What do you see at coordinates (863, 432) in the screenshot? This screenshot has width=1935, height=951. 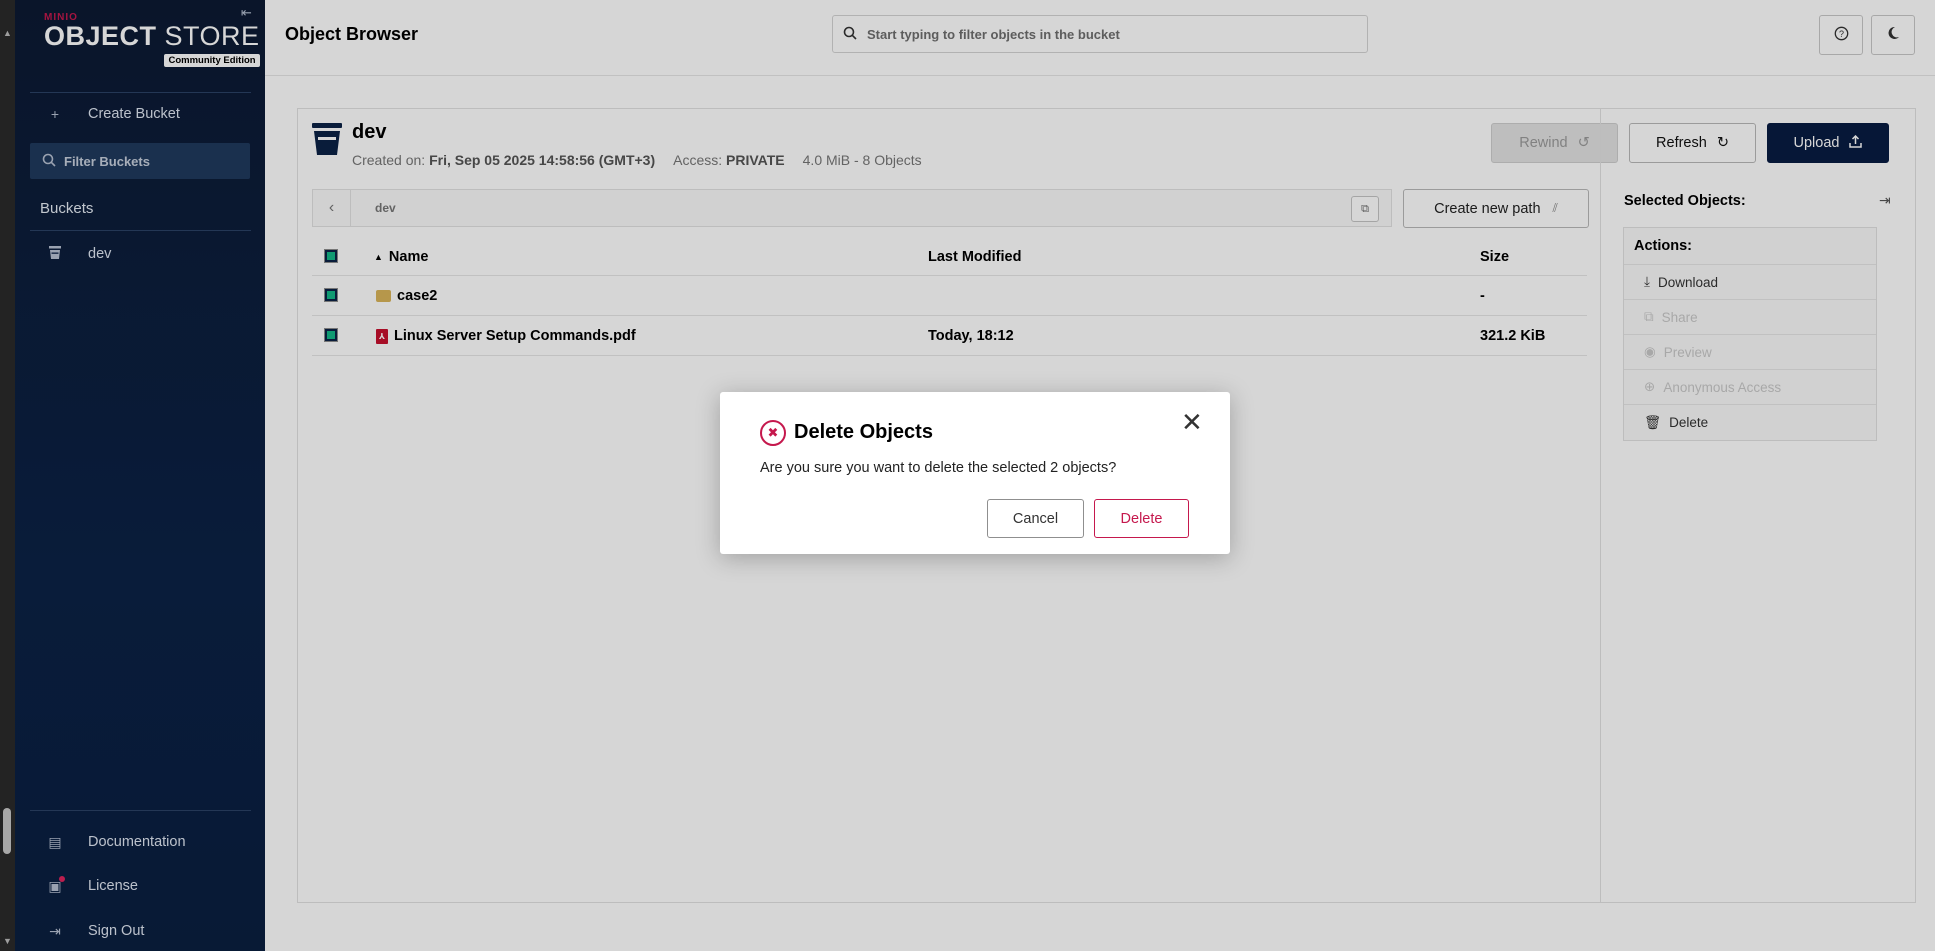 I see `dialog-title: Delete Objects` at bounding box center [863, 432].